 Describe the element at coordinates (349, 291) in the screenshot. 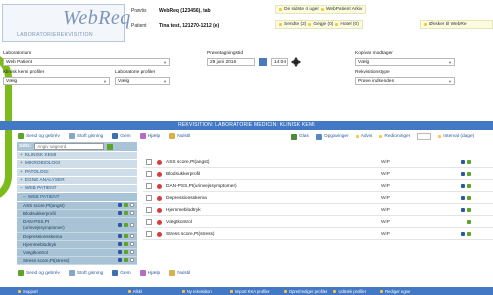

I see `footer-udtraek: Udtræk profiler` at that location.